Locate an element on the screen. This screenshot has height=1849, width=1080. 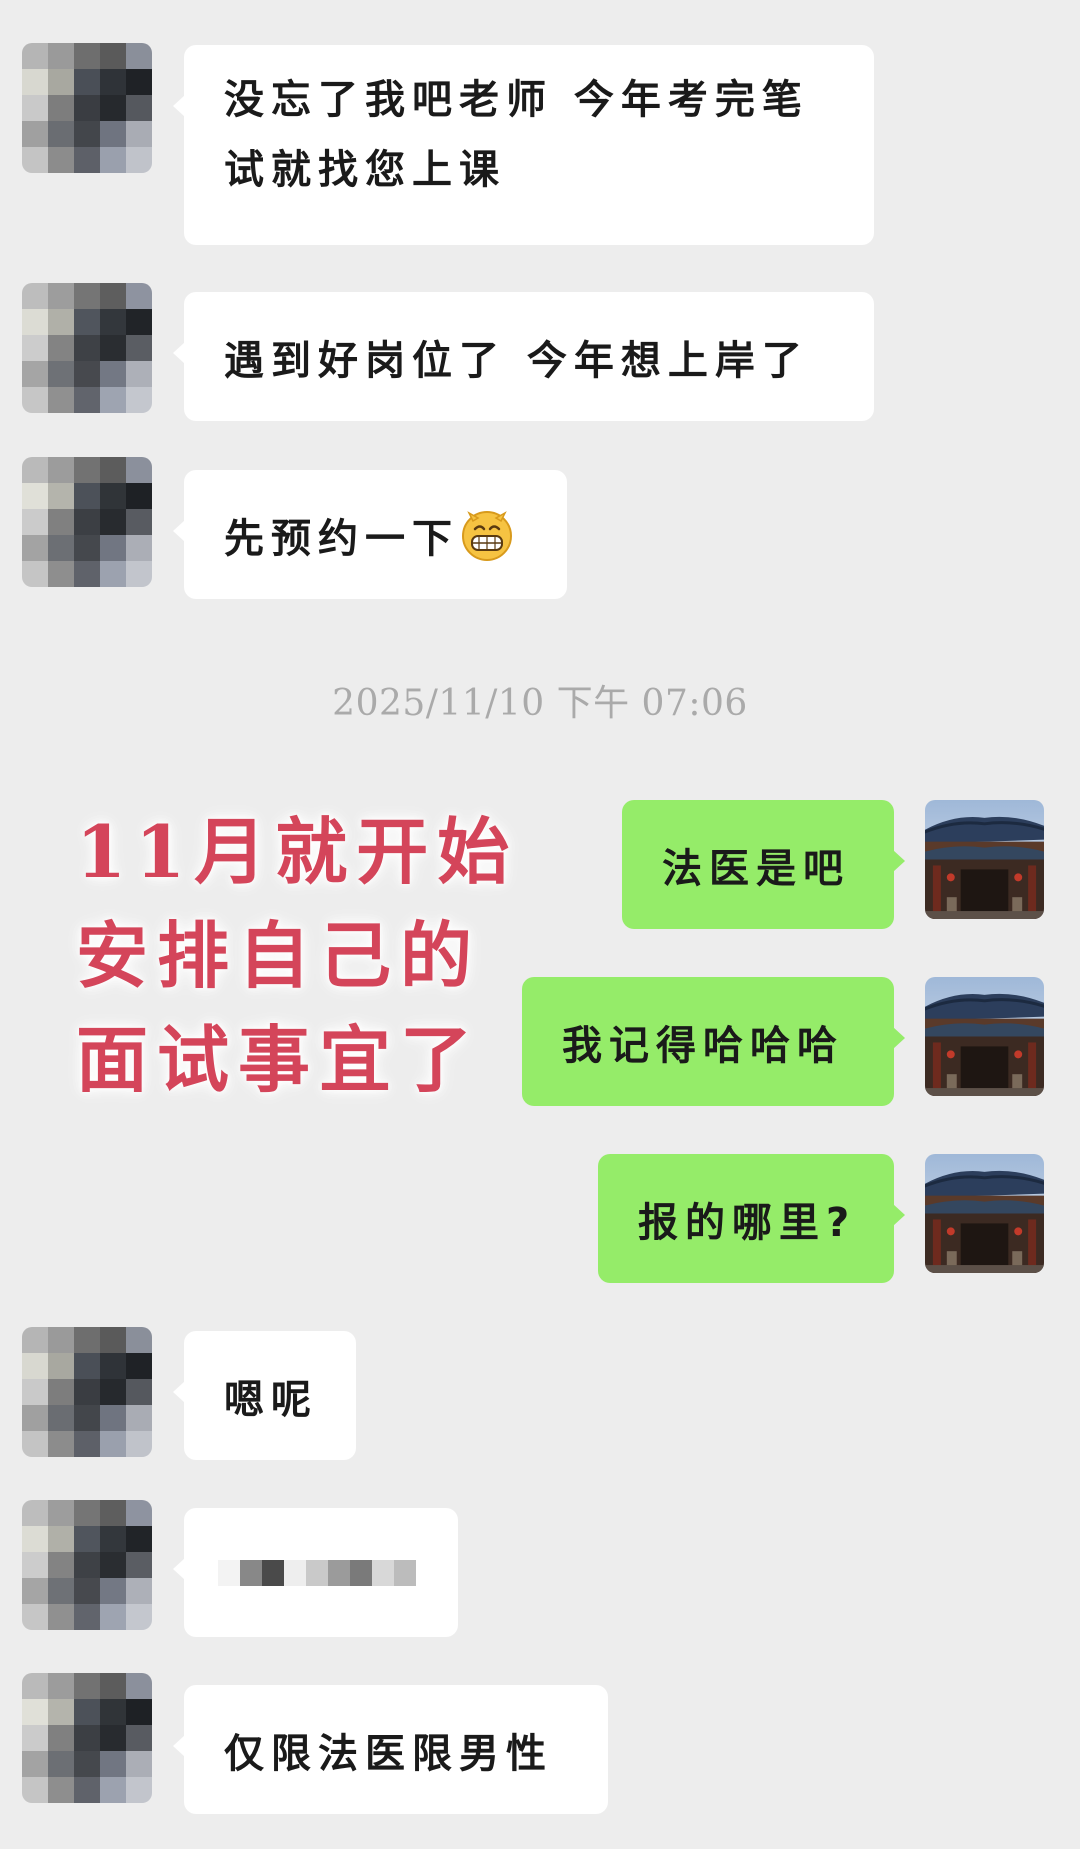
pixelated-message-content is located at coordinates (317, 1573).